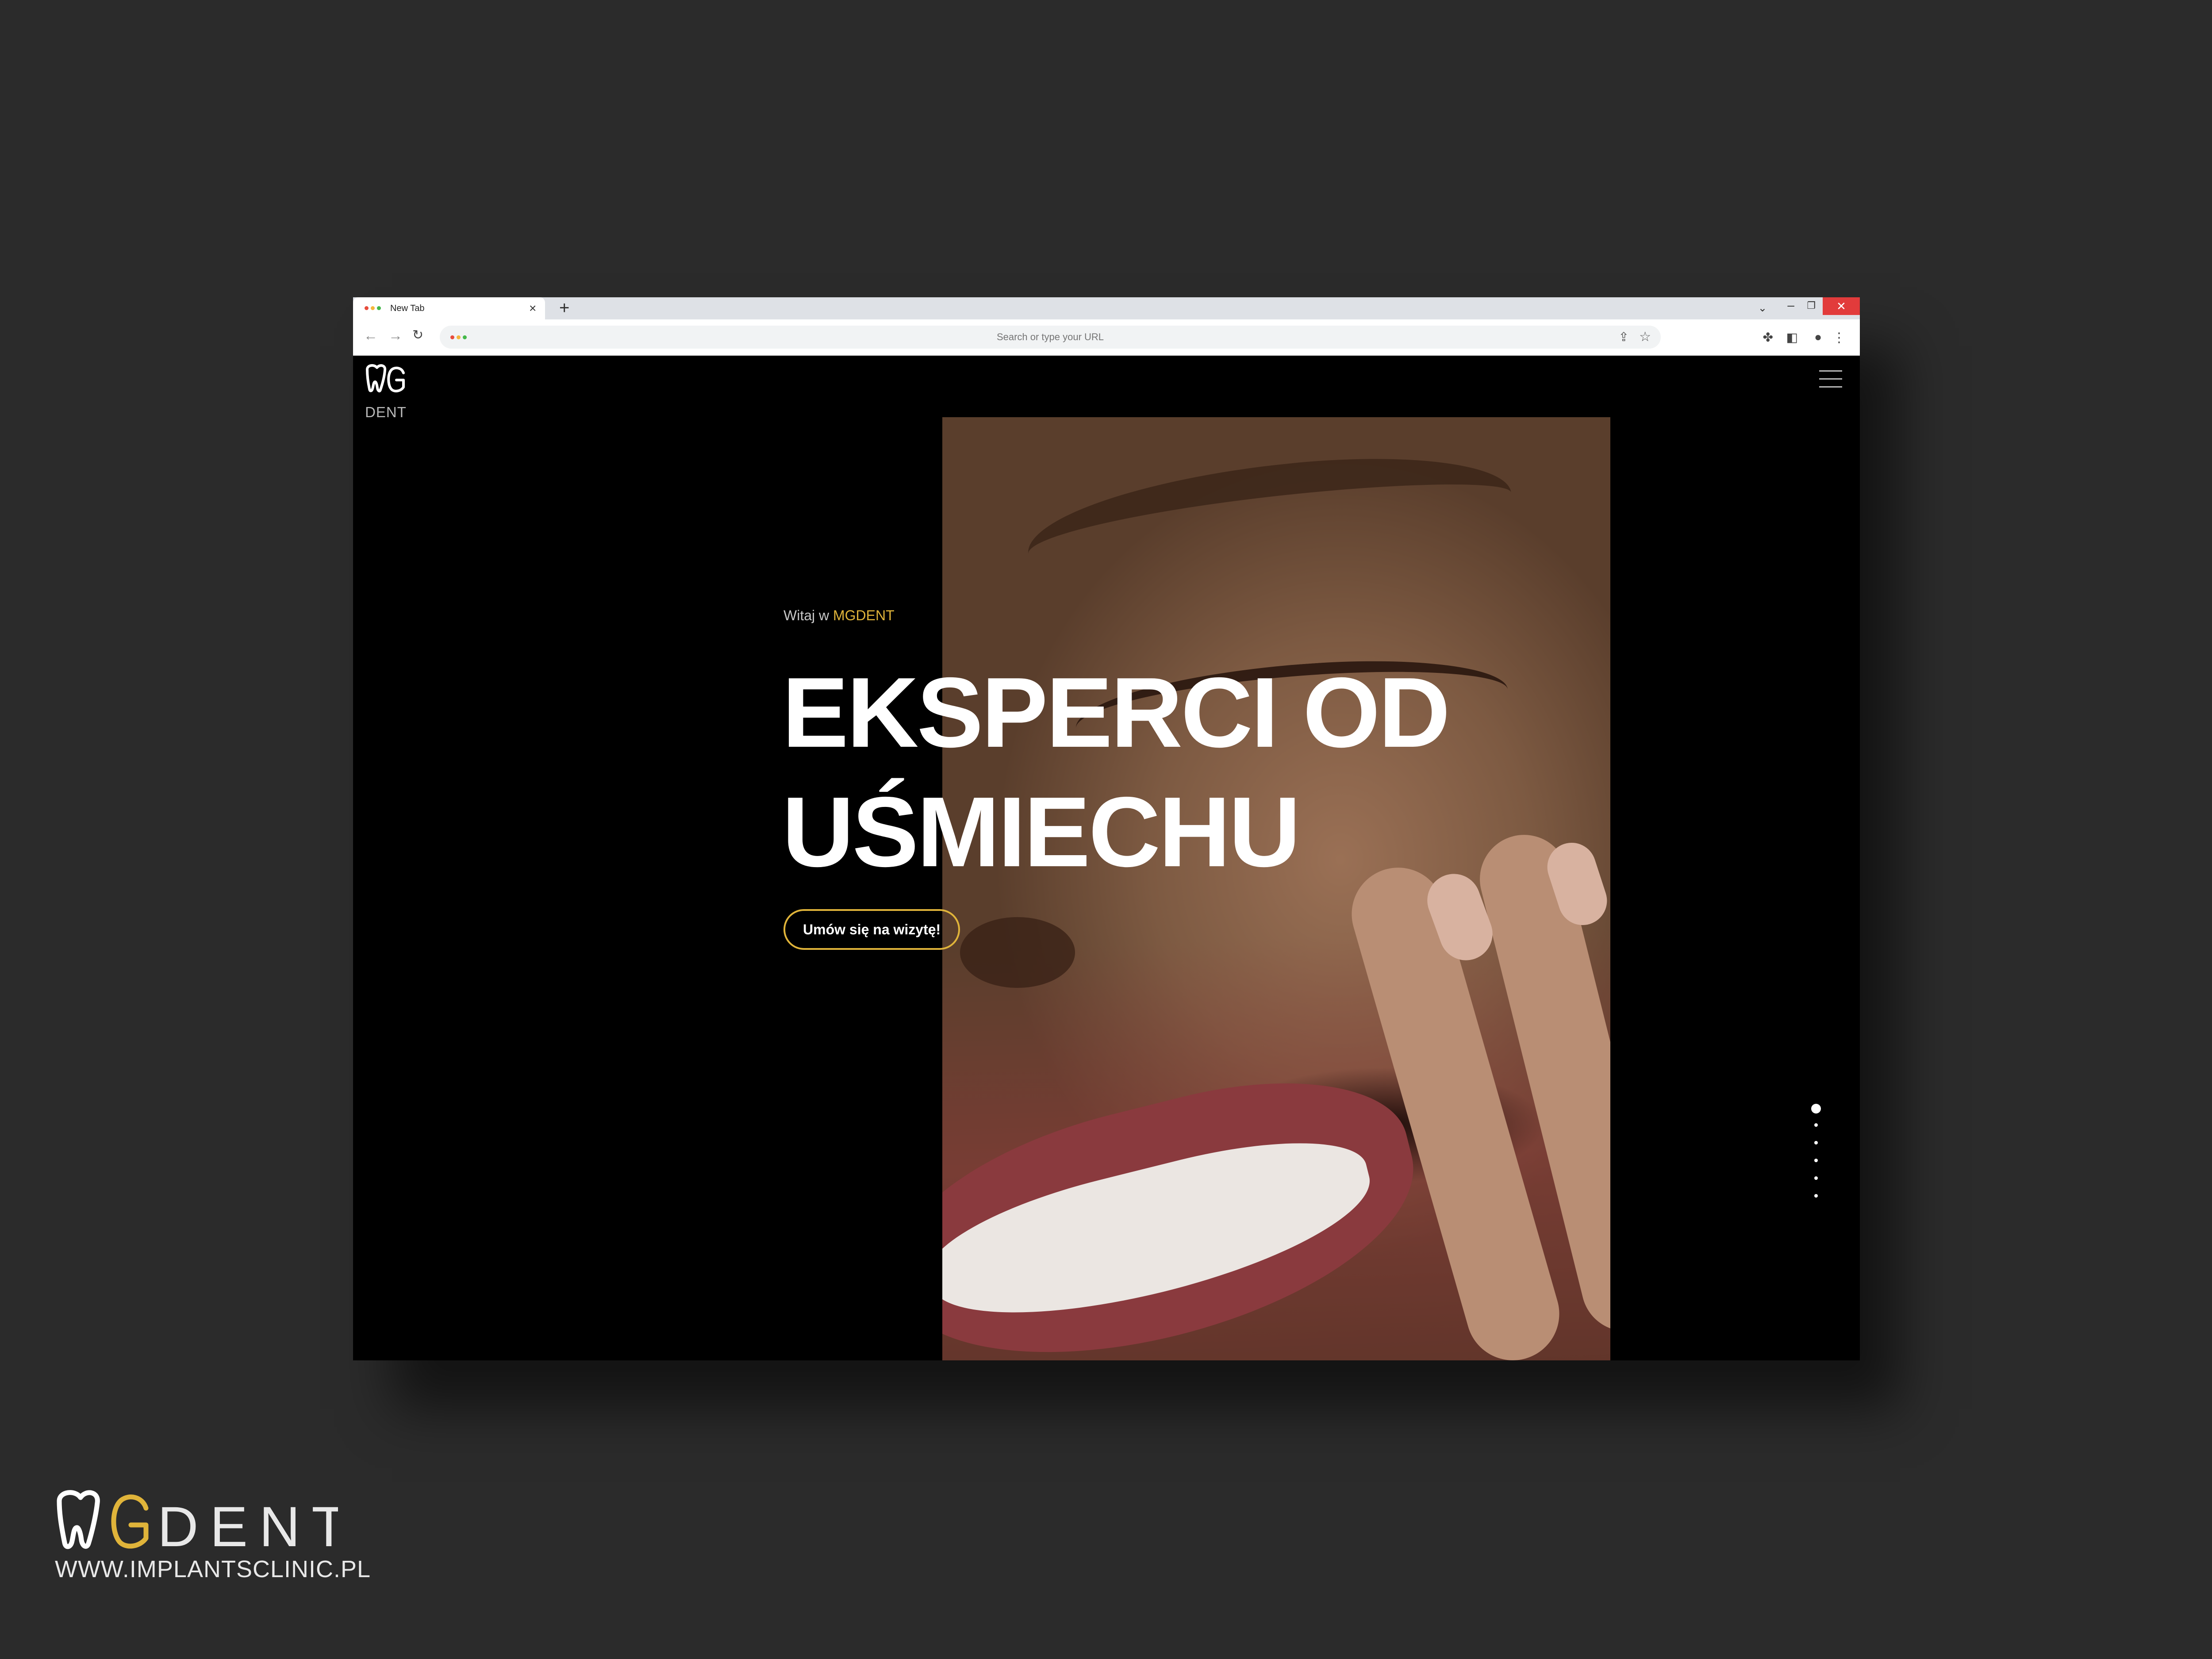 Image resolution: width=2212 pixels, height=1659 pixels. What do you see at coordinates (1624, 337) in the screenshot?
I see `share-icon: ⇪` at bounding box center [1624, 337].